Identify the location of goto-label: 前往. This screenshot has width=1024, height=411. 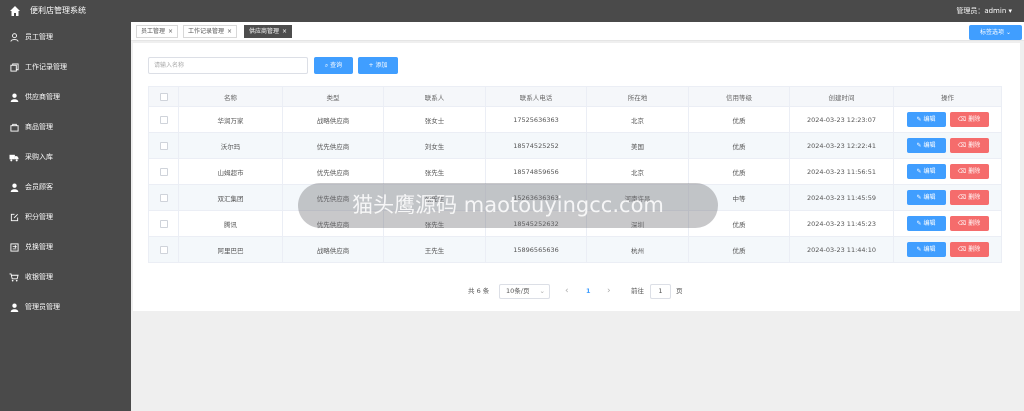
(637, 291).